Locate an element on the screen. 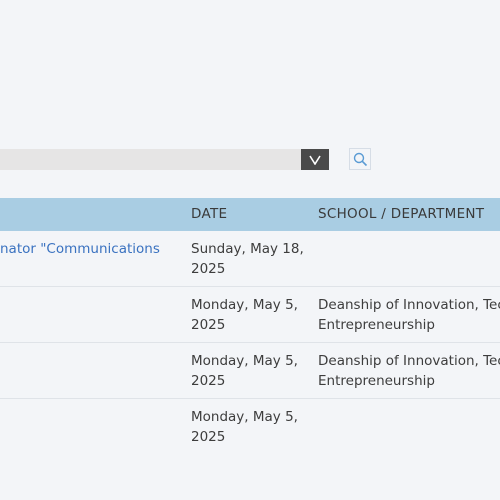  event-date-cell: Sunday, May 18, 2025 is located at coordinates (251, 259).